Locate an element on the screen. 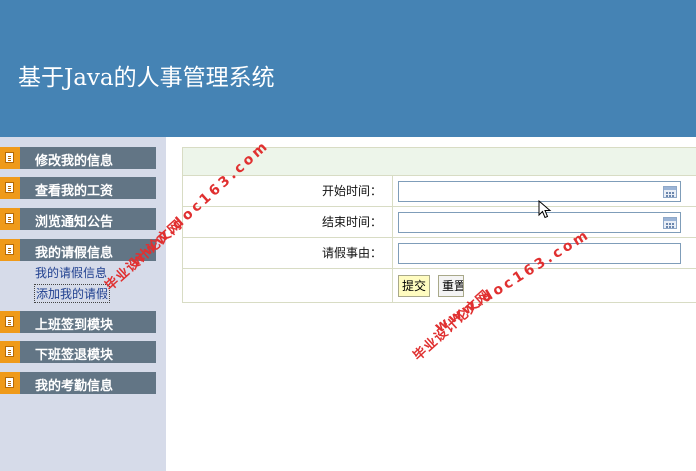 The height and width of the screenshot is (471, 696). form-row-actions: 提交 重置 is located at coordinates (439, 285).